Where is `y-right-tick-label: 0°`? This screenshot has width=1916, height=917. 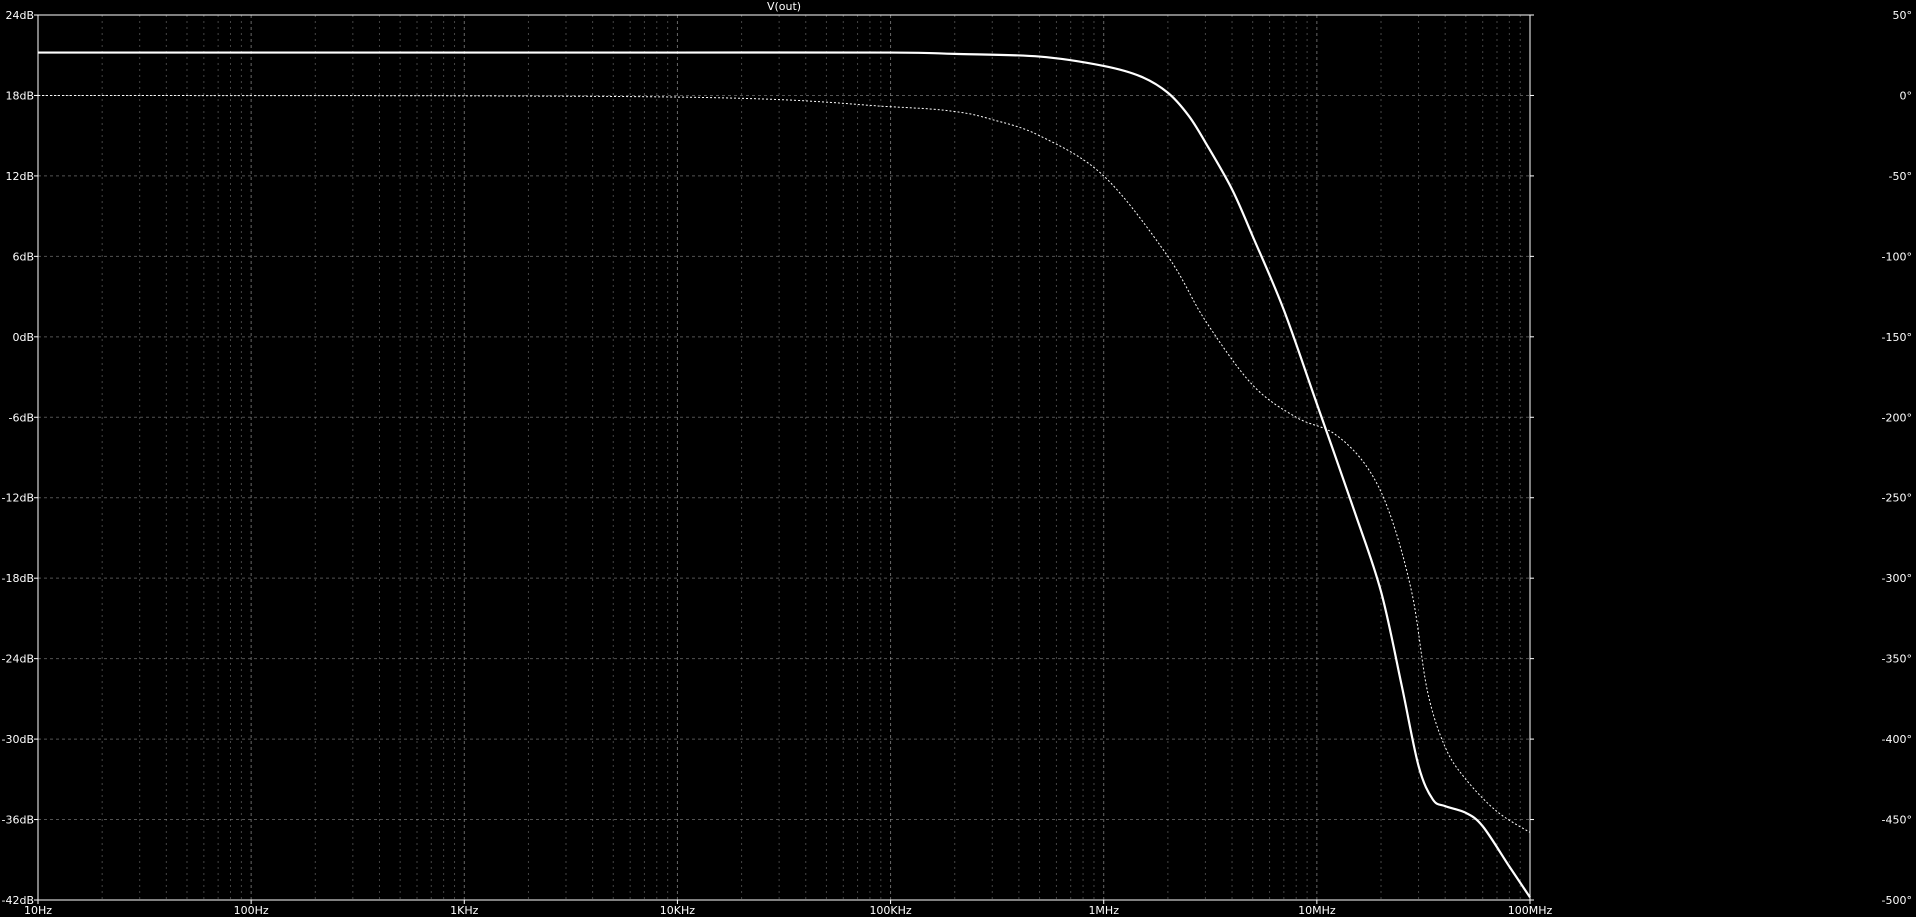 y-right-tick-label: 0° is located at coordinates (1906, 95).